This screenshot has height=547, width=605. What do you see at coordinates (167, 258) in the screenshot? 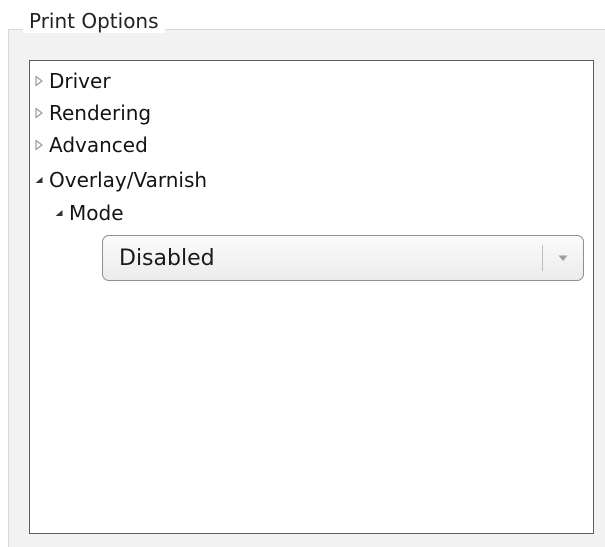
I see `mode-select-value: Disabled` at bounding box center [167, 258].